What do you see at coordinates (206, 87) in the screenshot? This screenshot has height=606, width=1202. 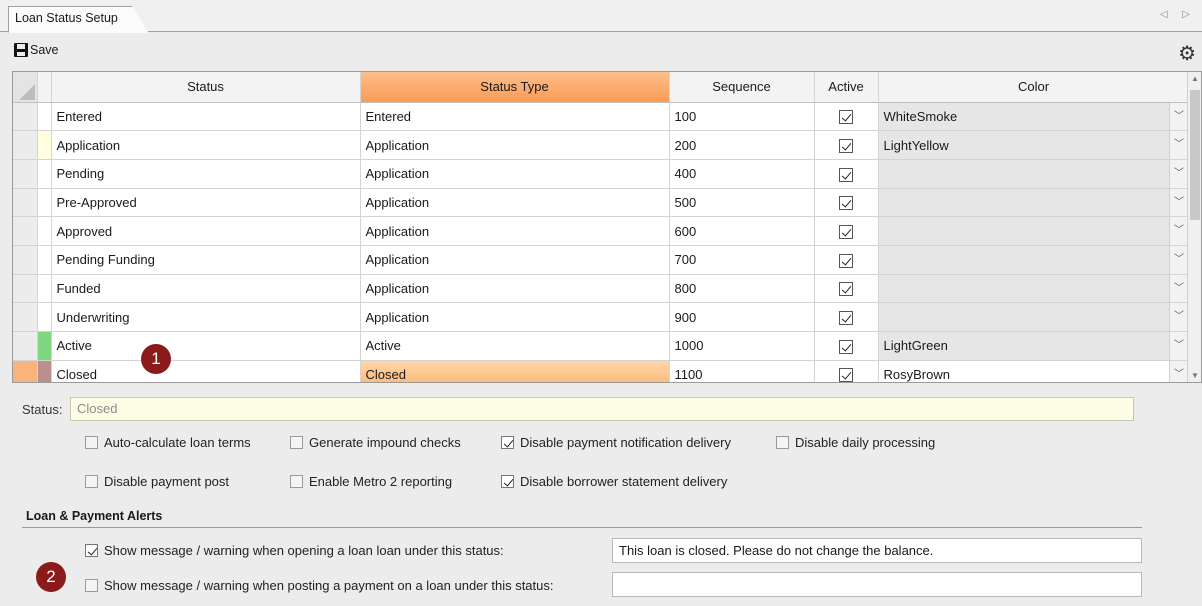 I see `column-header-status: Status` at bounding box center [206, 87].